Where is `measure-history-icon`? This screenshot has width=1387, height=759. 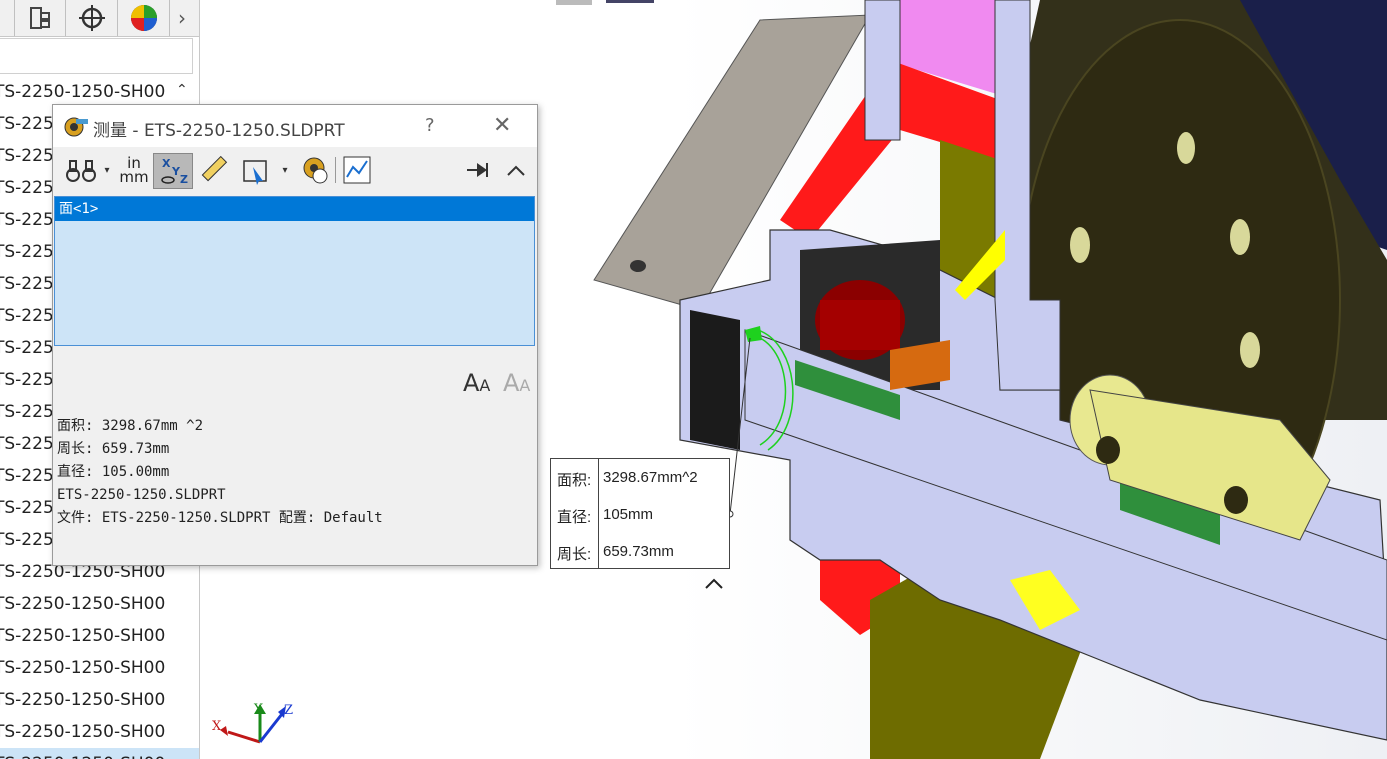 measure-history-icon is located at coordinates (315, 170).